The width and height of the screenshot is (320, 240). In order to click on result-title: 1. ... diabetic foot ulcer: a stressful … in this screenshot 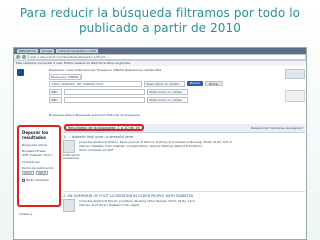, I will do `click(184, 137)`.